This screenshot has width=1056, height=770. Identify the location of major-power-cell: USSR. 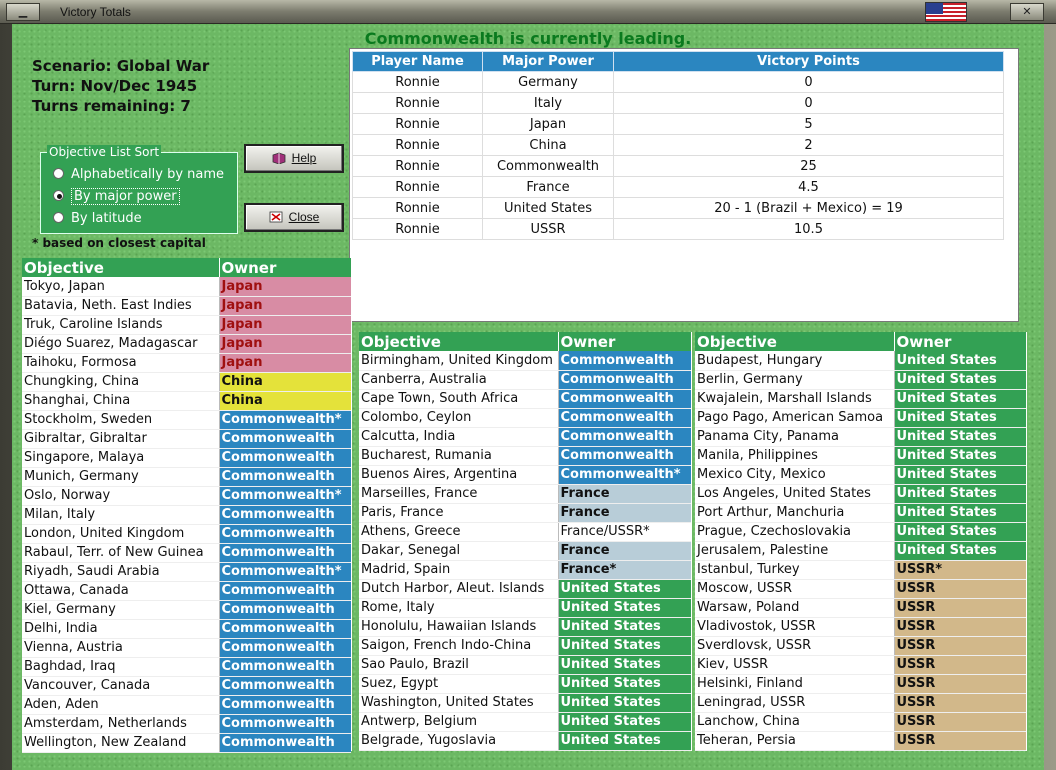
(548, 229).